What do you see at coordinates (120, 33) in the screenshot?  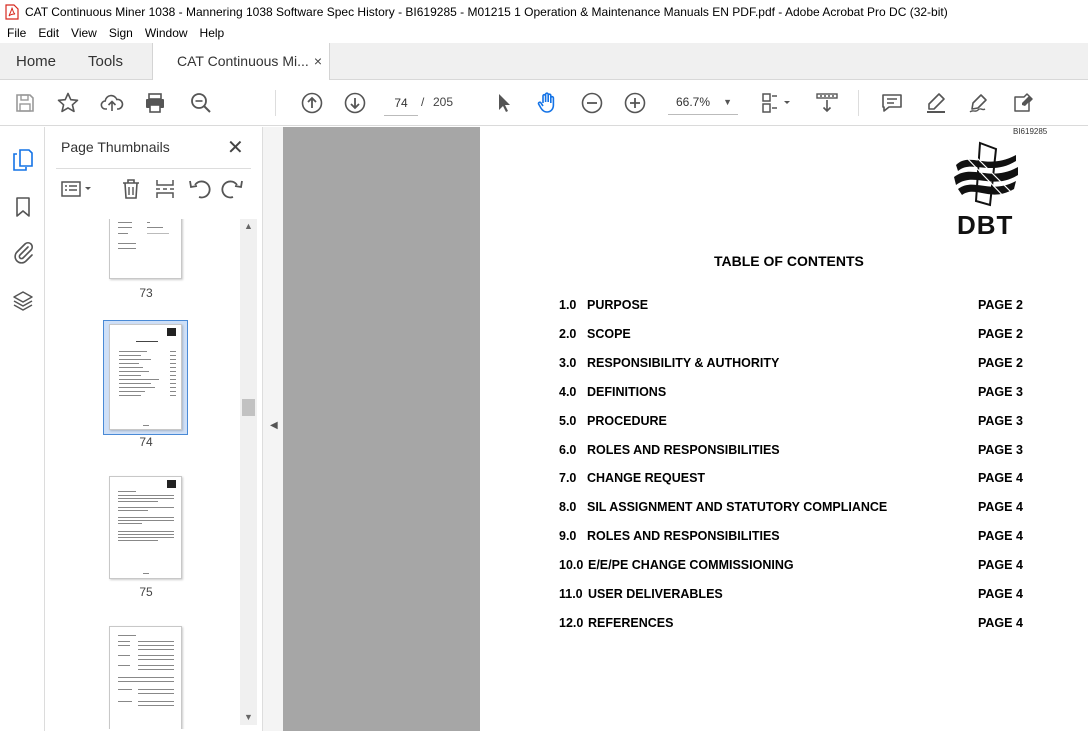 I see `menu-sign: Sign` at bounding box center [120, 33].